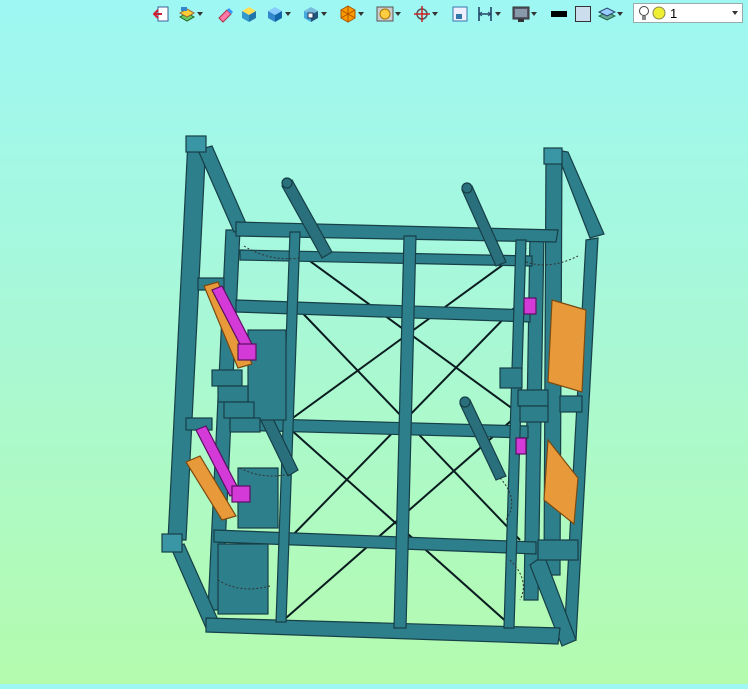 Image resolution: width=748 pixels, height=689 pixels. I want to click on box-shading-icon, so click(275, 14).